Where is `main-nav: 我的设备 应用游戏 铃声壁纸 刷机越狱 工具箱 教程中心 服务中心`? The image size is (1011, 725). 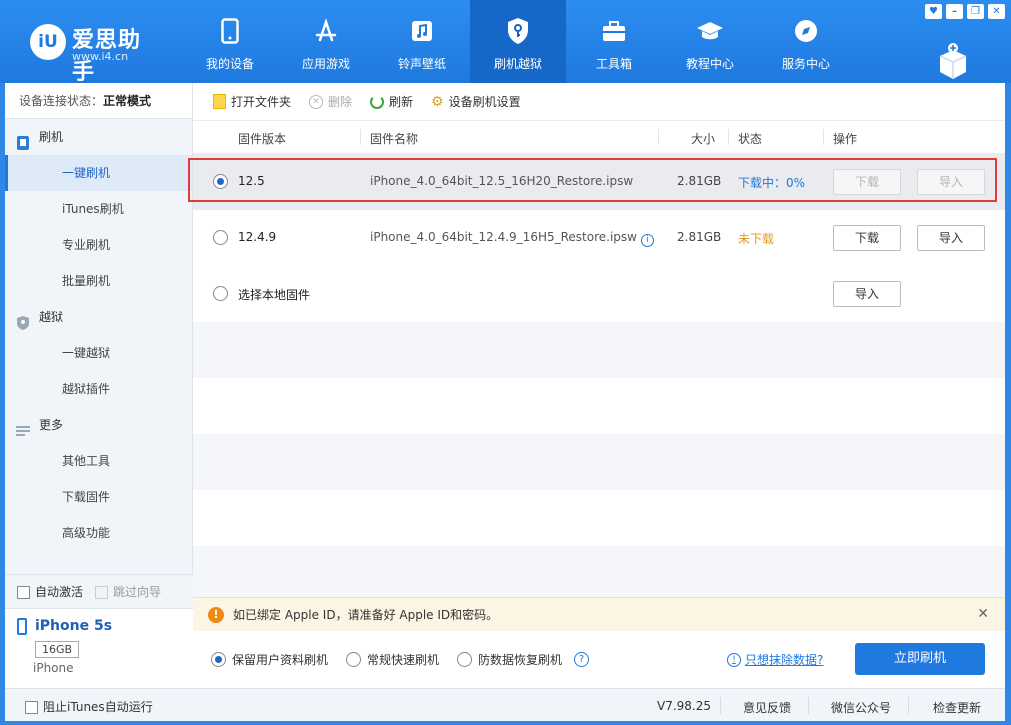 main-nav: 我的设备 应用游戏 铃声壁纸 刷机越狱 工具箱 教程中心 服务中心 is located at coordinates (518, 41).